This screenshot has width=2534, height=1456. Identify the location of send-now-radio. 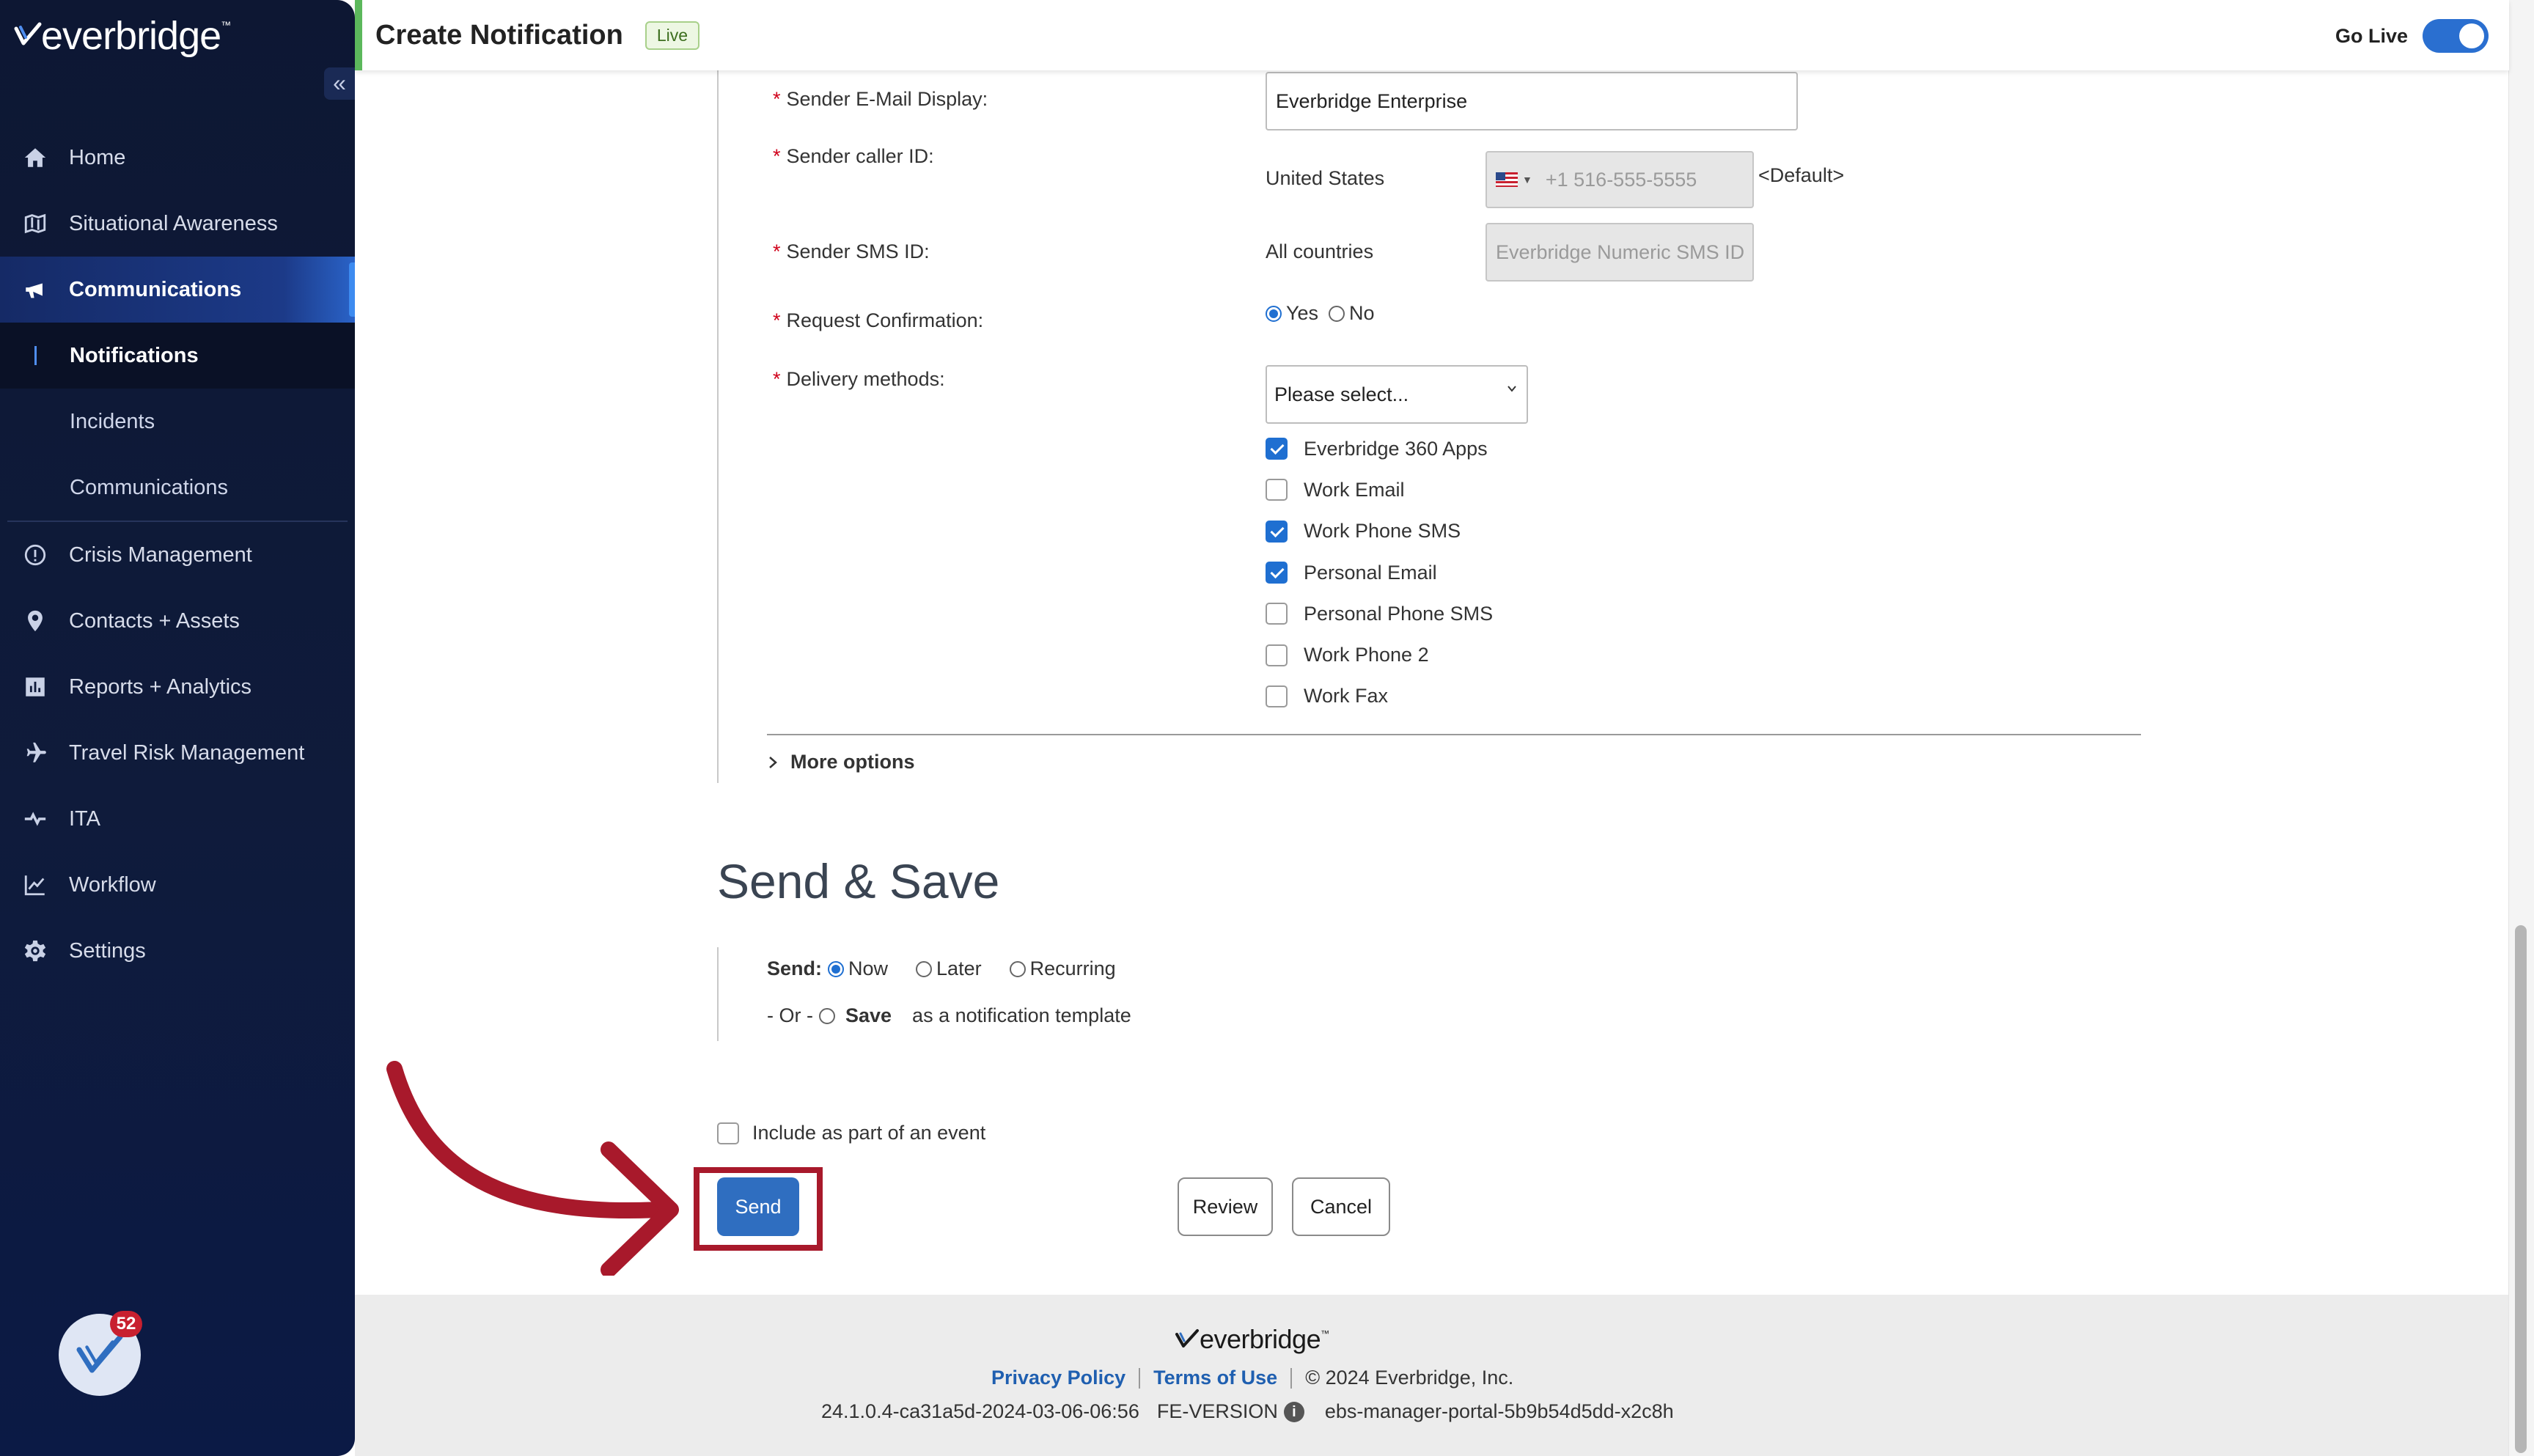
(836, 968).